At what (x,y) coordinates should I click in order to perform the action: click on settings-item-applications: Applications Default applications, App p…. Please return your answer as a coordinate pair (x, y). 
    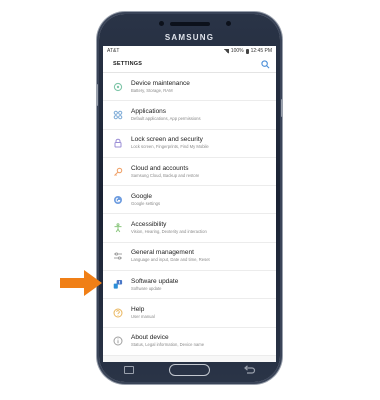
    Looking at the image, I should click on (189, 115).